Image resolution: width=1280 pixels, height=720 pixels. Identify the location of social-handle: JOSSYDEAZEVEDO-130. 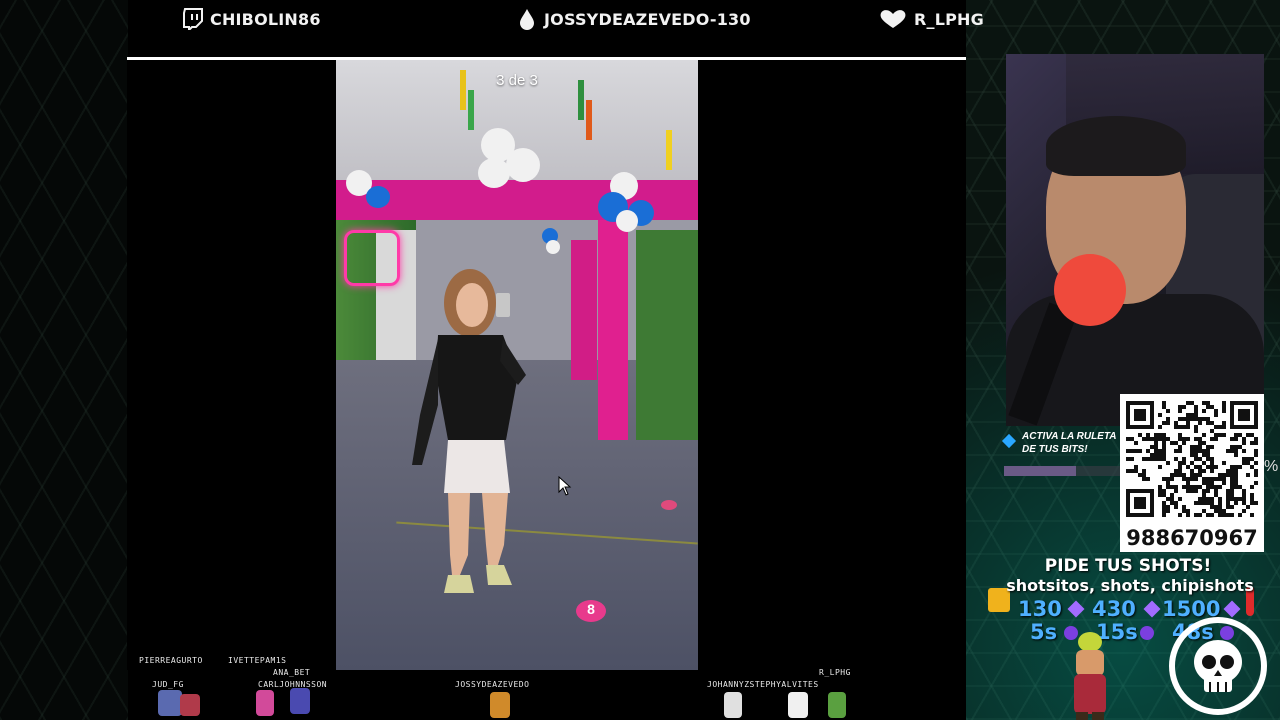
(647, 19).